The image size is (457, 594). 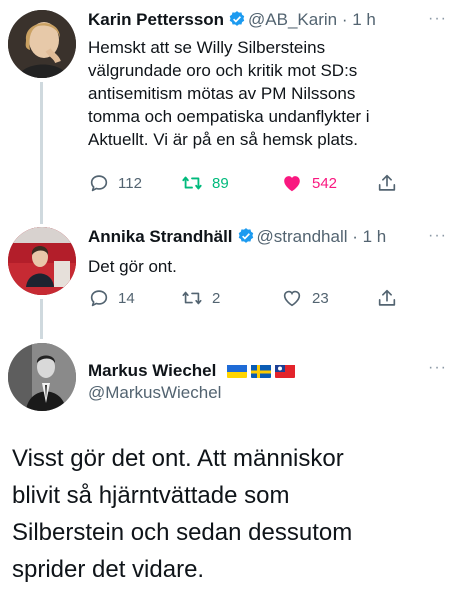 What do you see at coordinates (207, 47) in the screenshot?
I see `text-line: Hemskt att se Willy Silbersteins` at bounding box center [207, 47].